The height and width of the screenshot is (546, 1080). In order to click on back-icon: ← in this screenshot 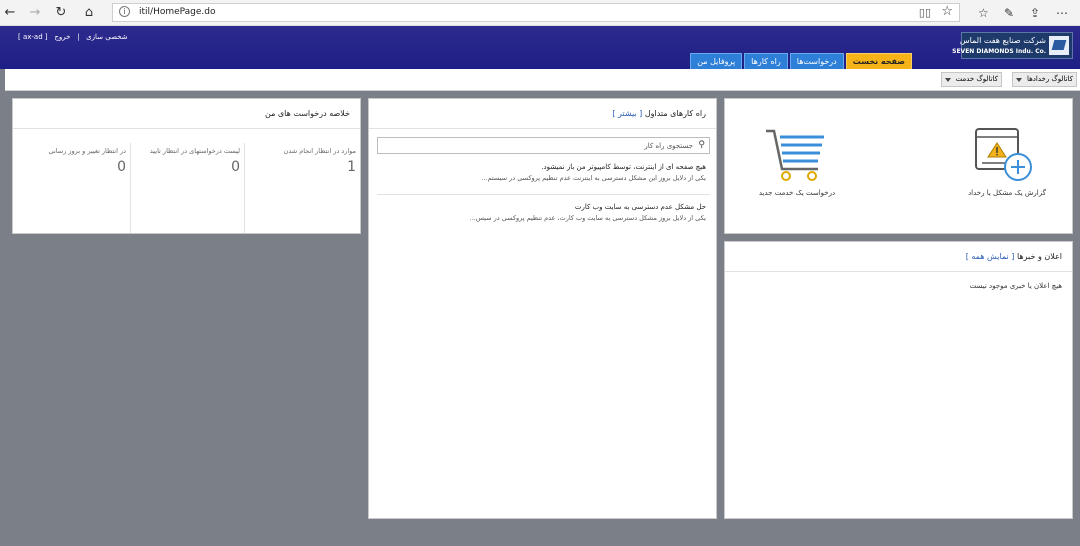, I will do `click(10, 13)`.